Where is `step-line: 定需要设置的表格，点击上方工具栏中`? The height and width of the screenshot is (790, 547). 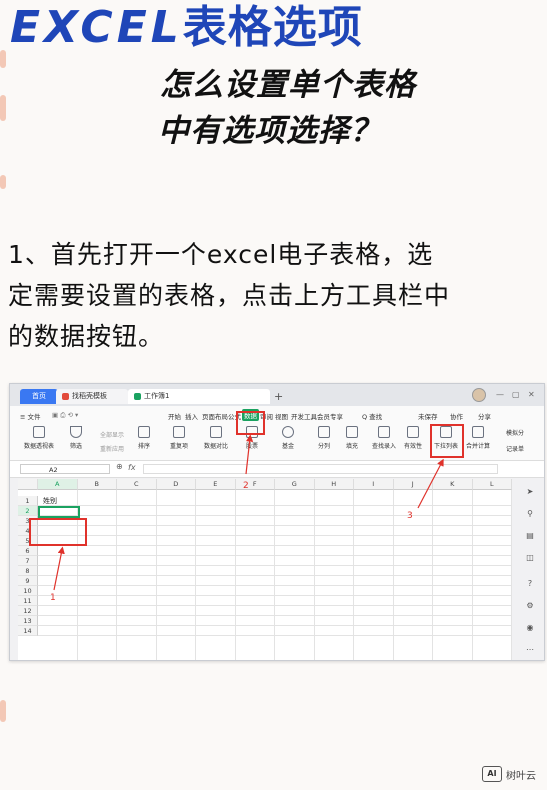
step-line: 定需要设置的表格，点击上方工具栏中 is located at coordinates (229, 295).